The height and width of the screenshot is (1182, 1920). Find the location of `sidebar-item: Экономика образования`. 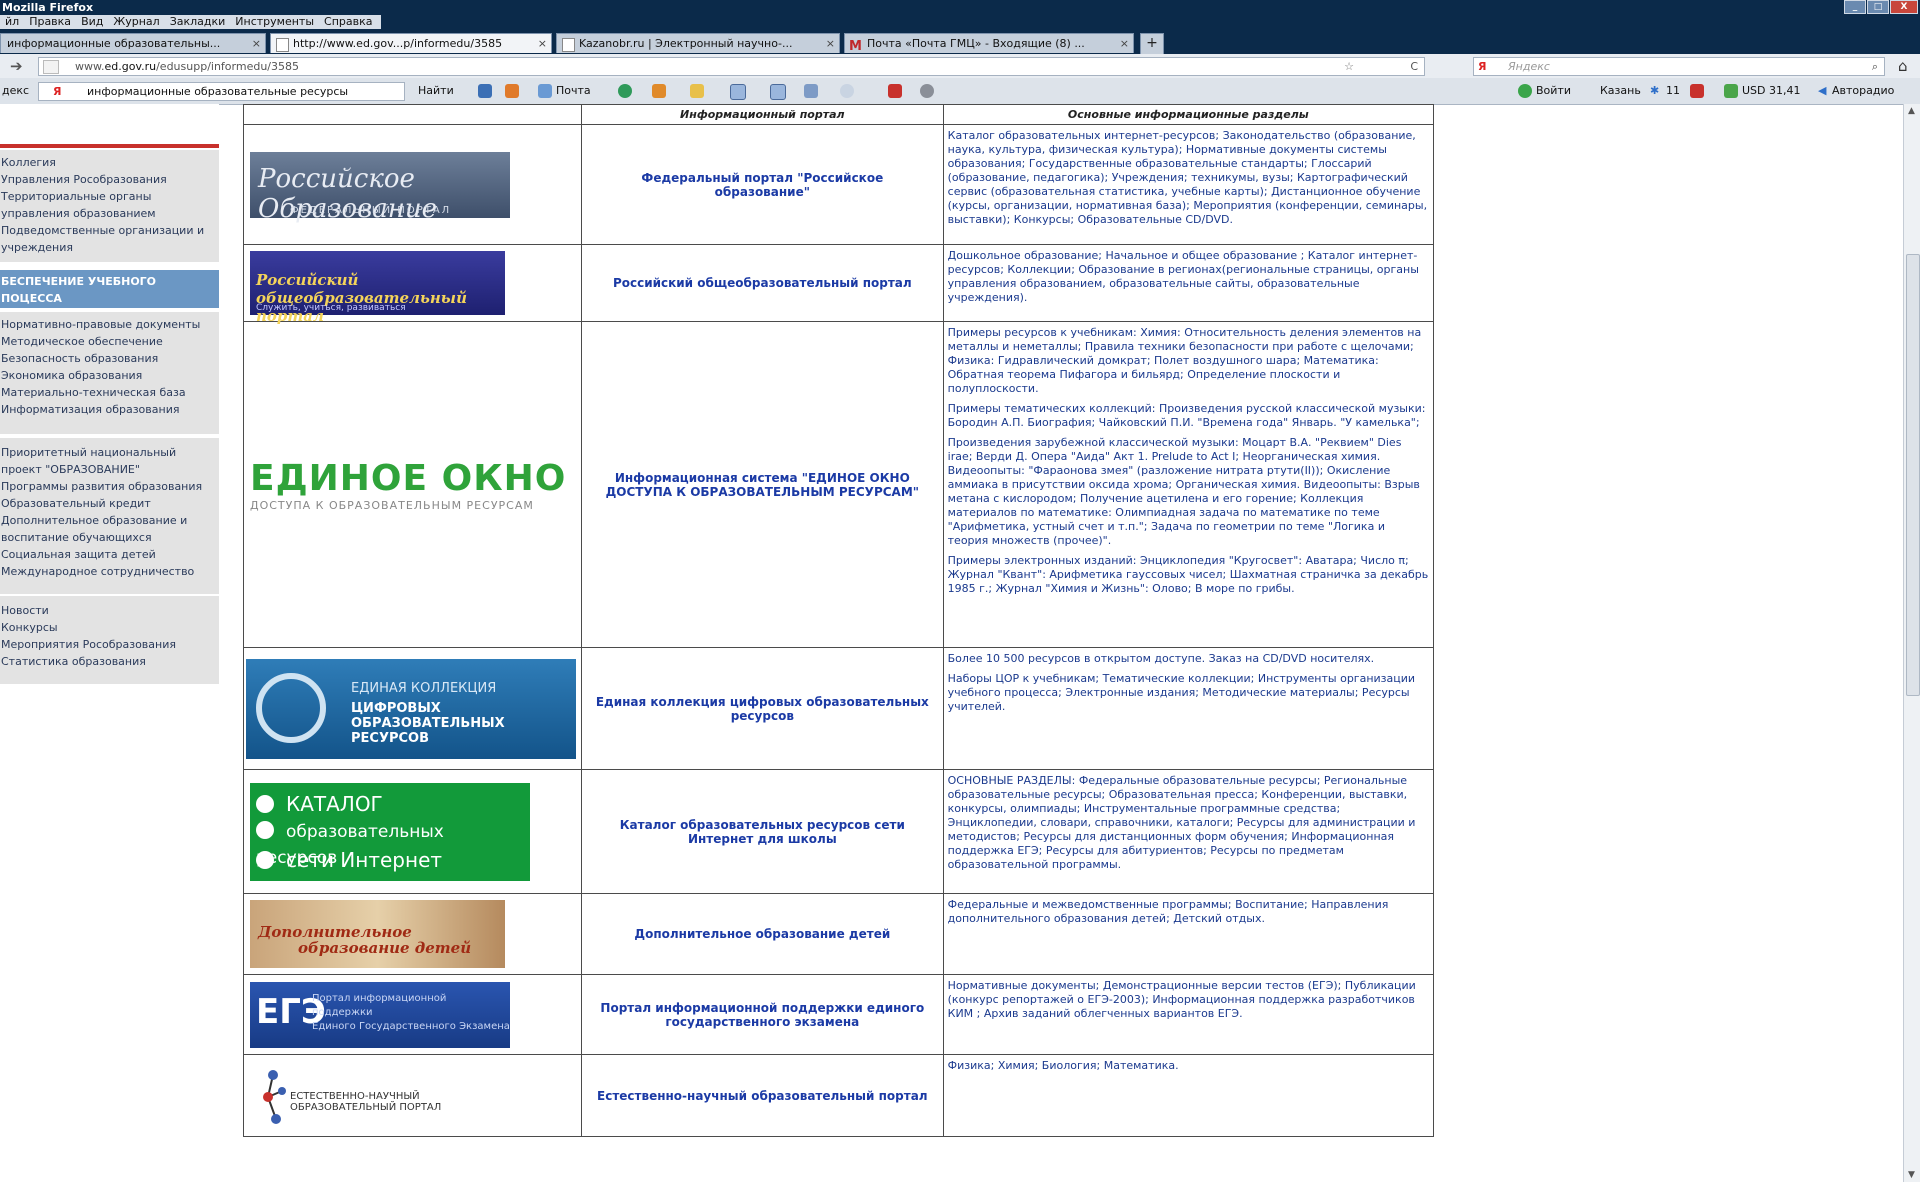

sidebar-item: Экономика образования is located at coordinates (109, 375).